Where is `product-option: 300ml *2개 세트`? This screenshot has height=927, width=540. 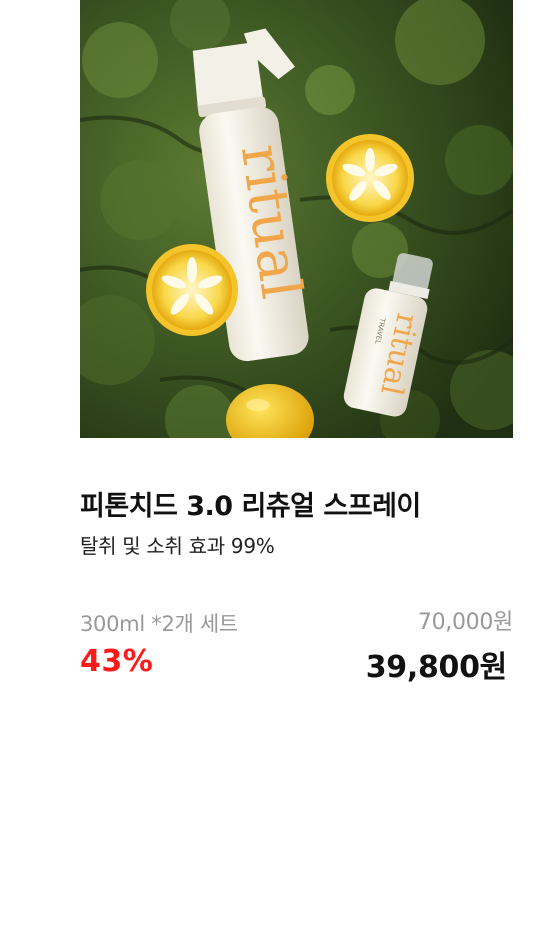 product-option: 300ml *2개 세트 is located at coordinates (159, 624).